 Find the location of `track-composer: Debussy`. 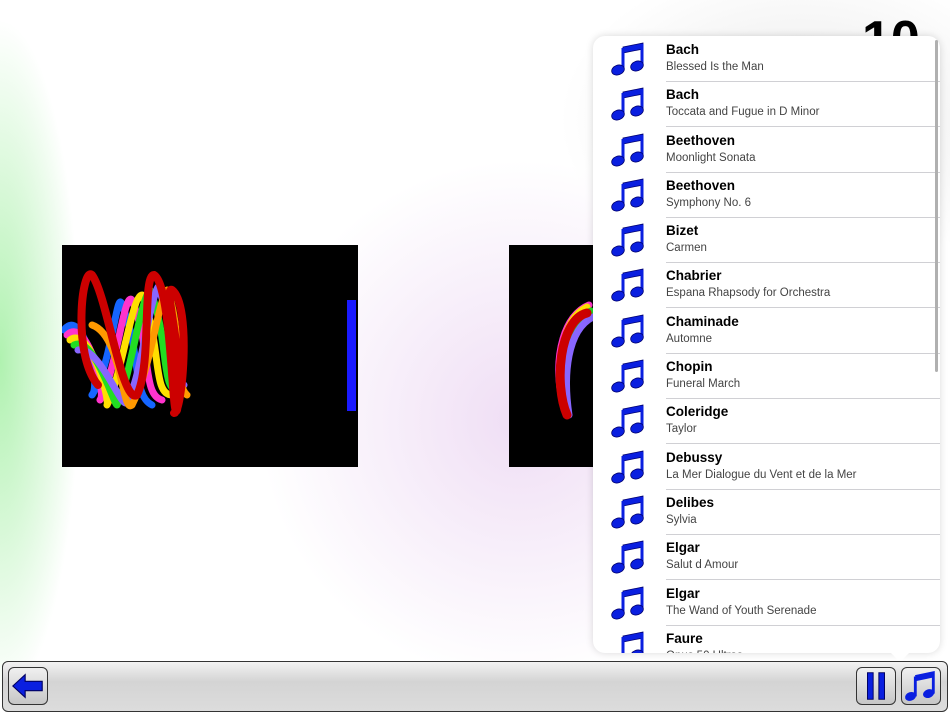

track-composer: Debussy is located at coordinates (694, 457).